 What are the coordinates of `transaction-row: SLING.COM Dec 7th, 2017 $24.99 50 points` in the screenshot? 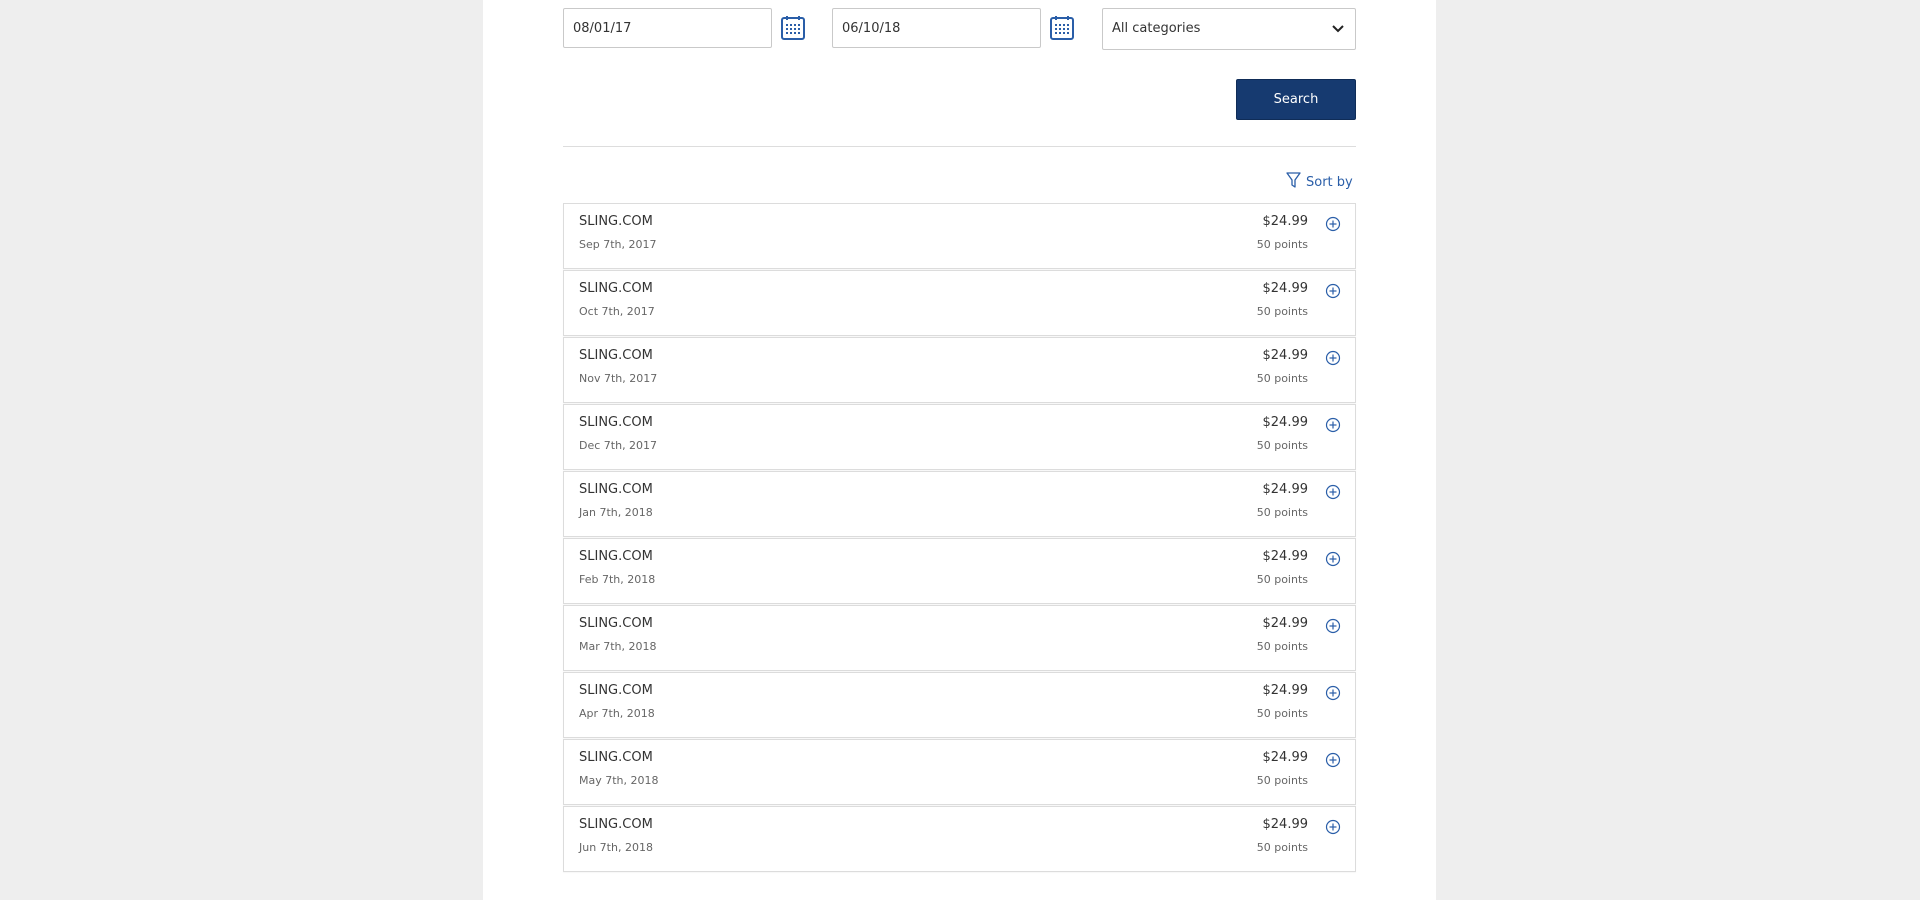 It's located at (959, 437).